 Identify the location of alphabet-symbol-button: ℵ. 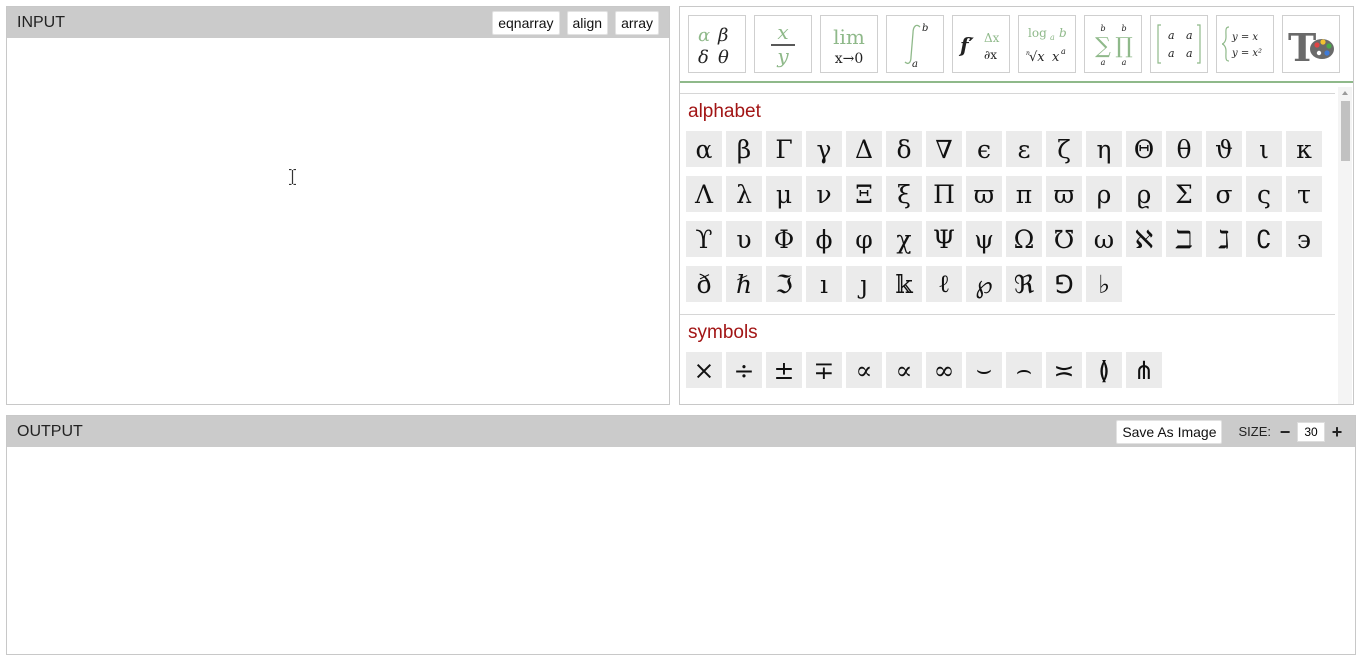
(1144, 239).